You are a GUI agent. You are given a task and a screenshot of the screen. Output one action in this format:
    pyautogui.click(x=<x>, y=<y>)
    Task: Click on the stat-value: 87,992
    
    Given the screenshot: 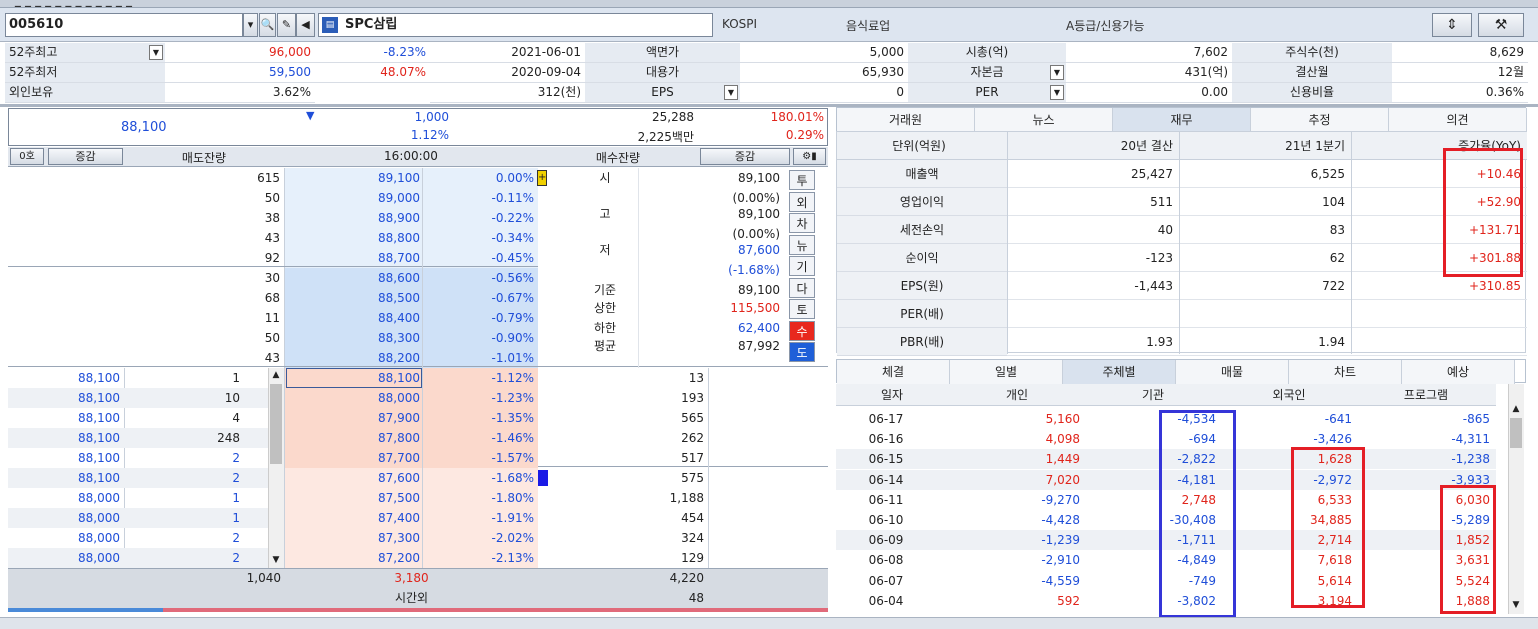 What is the action you would take?
    pyautogui.click(x=759, y=346)
    